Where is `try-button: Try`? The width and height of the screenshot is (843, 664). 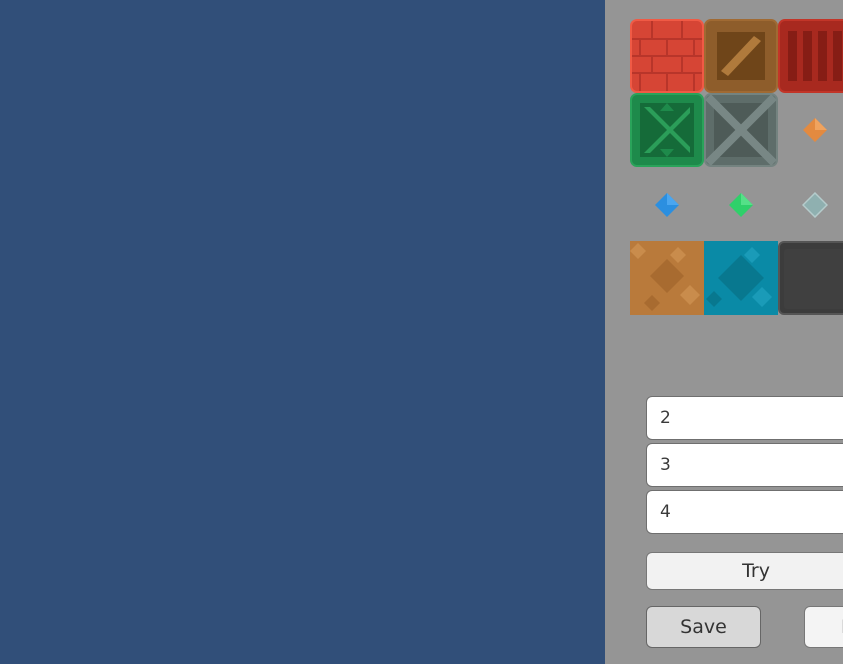
try-button: Try is located at coordinates (744, 571).